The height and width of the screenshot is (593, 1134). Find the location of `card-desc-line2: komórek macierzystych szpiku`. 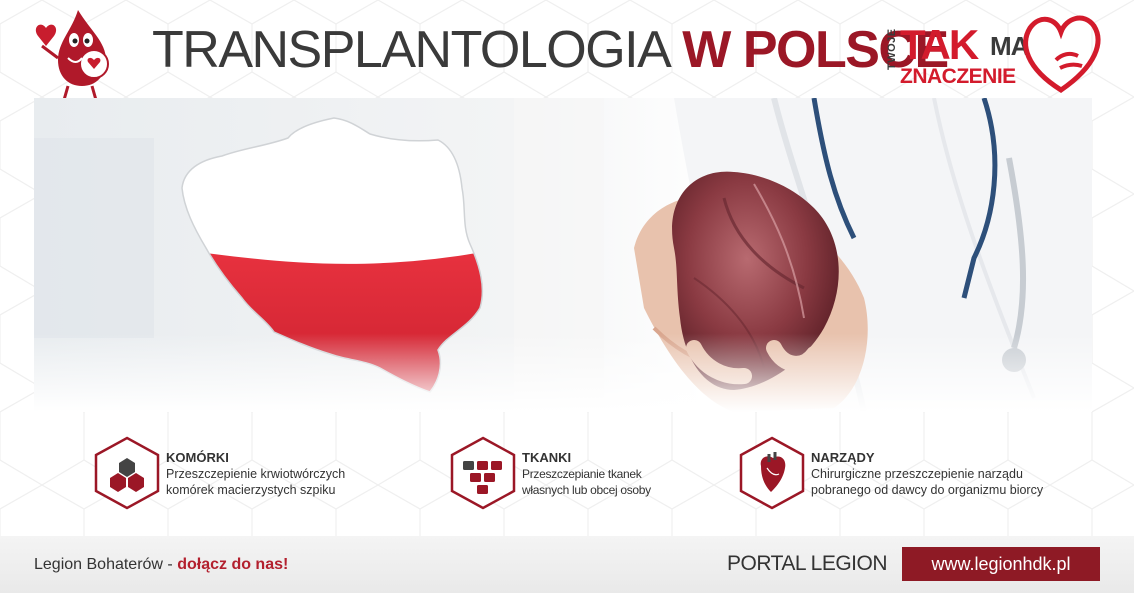

card-desc-line2: komórek macierzystych szpiku is located at coordinates (251, 490).